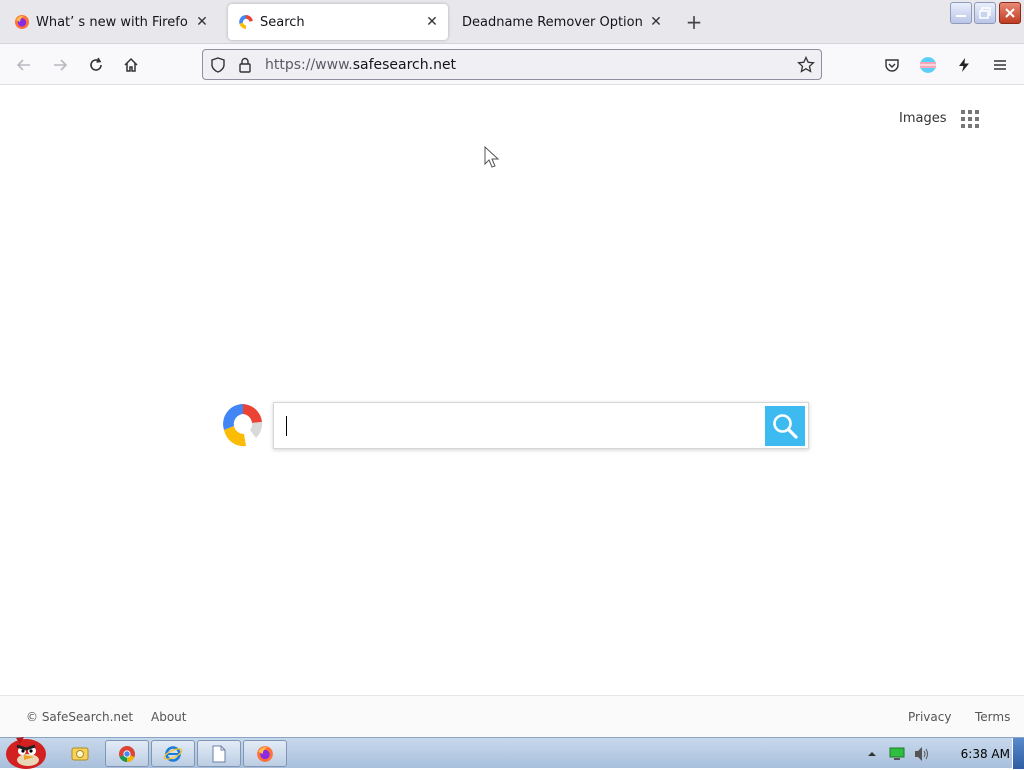  Describe the element at coordinates (522, 425) in the screenshot. I see `search-input` at that location.